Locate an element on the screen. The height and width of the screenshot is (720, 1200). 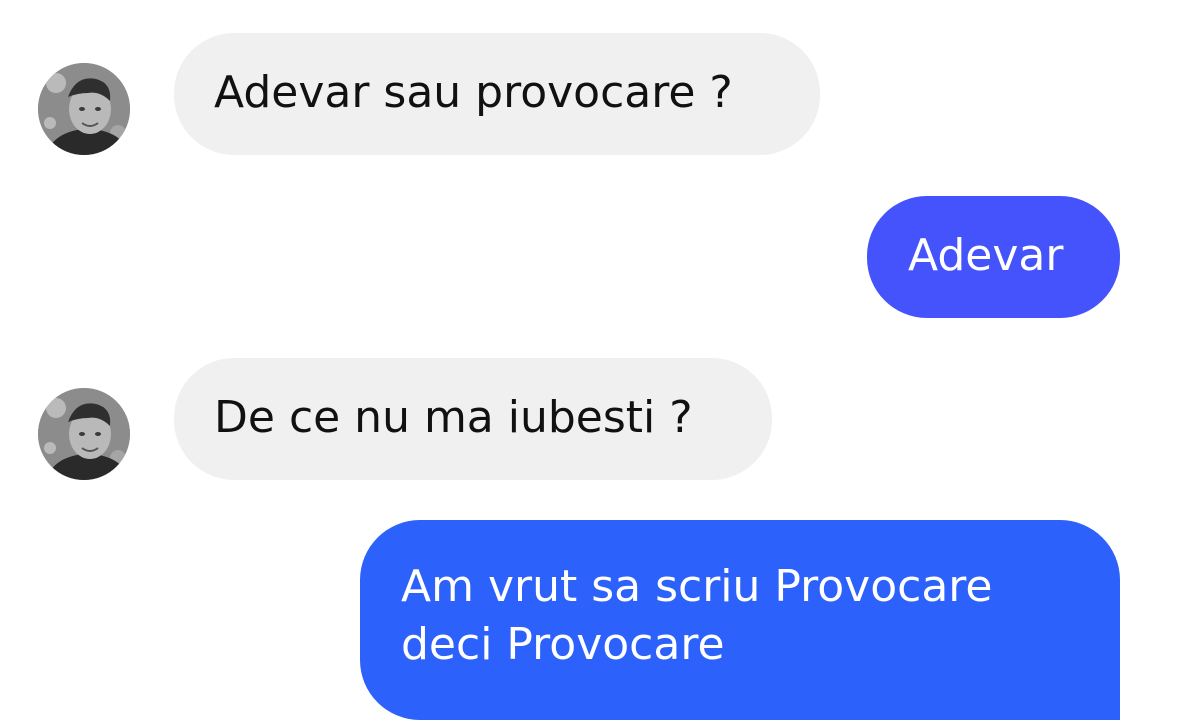
incoming-message: Adevar sau provocare ? is located at coordinates (497, 94).